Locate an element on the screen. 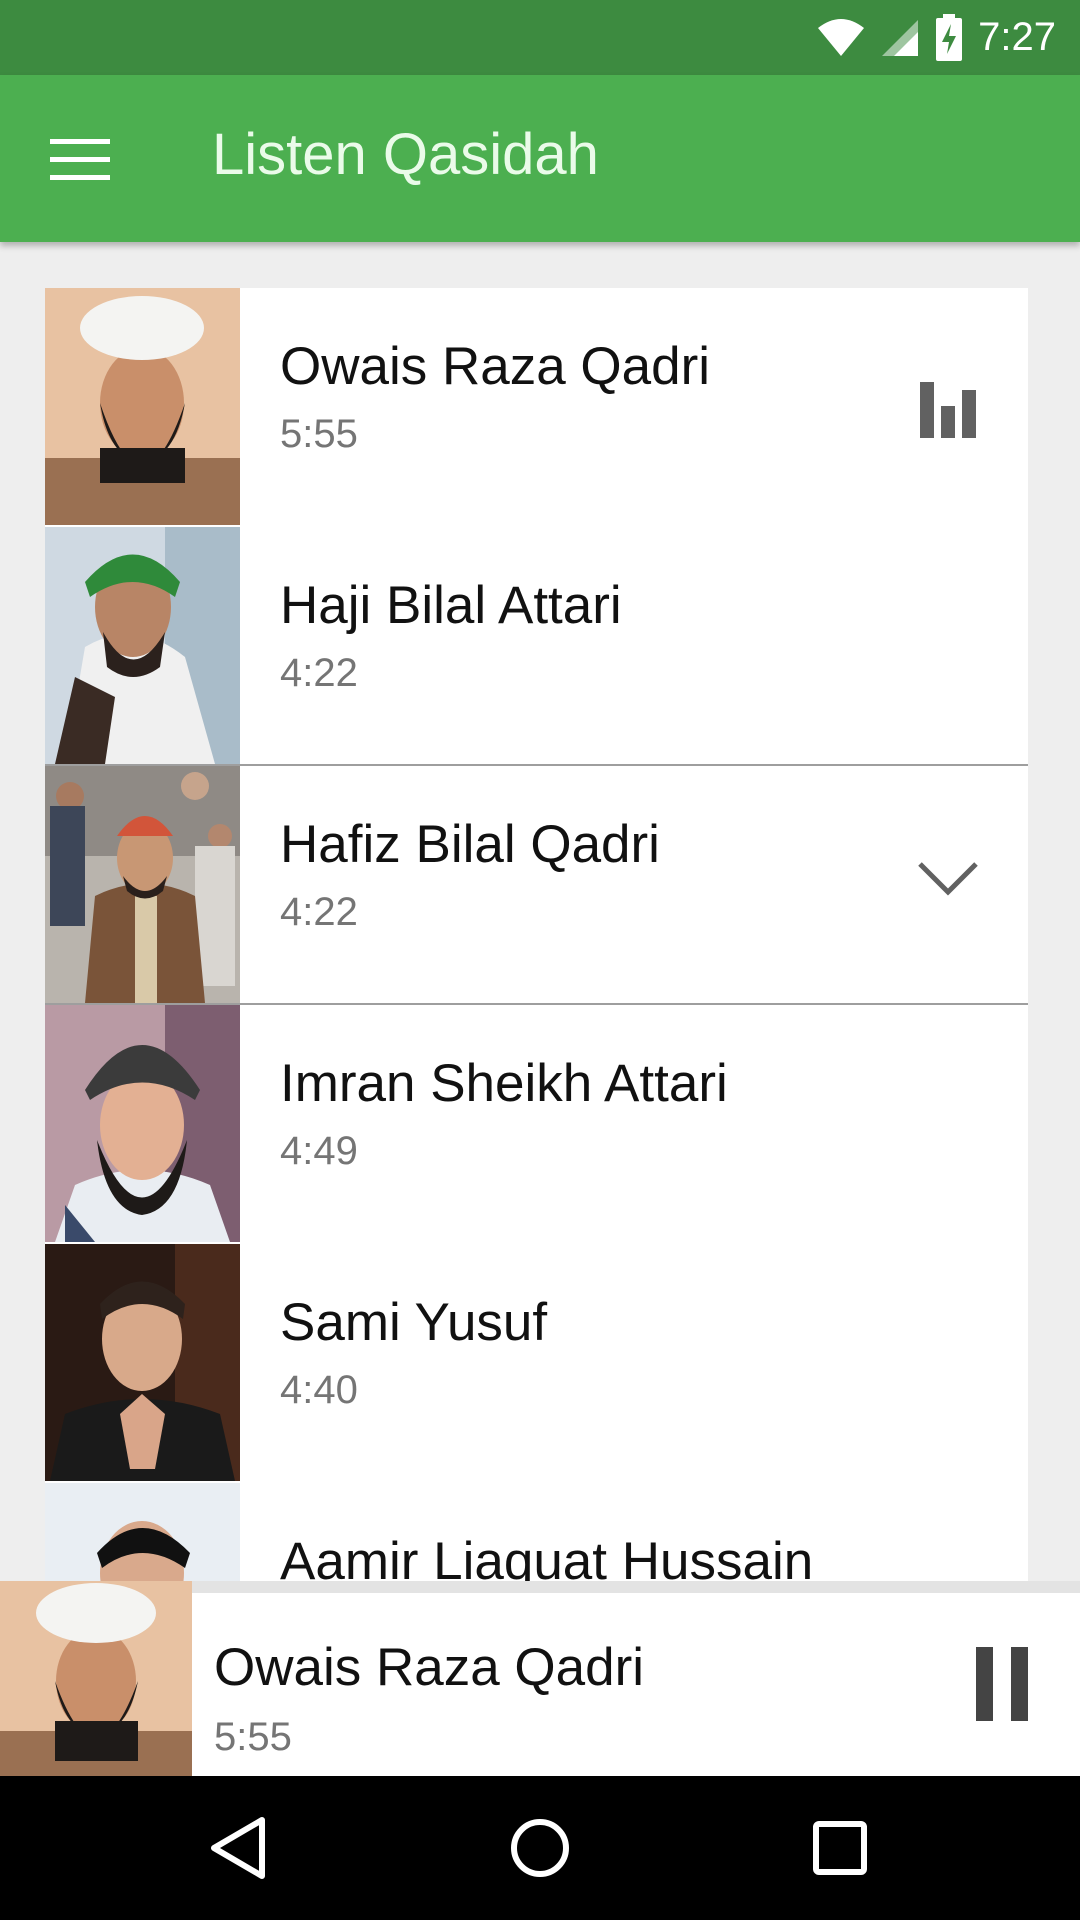 This screenshot has width=1080, height=1920. home-icon is located at coordinates (540, 1848).